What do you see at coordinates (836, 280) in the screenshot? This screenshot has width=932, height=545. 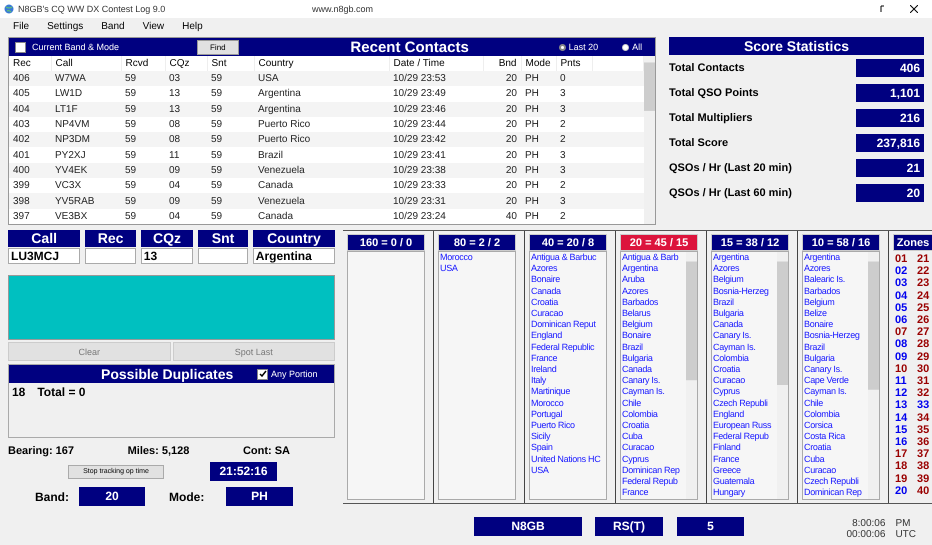 I see `country-item: Balearic Is.` at bounding box center [836, 280].